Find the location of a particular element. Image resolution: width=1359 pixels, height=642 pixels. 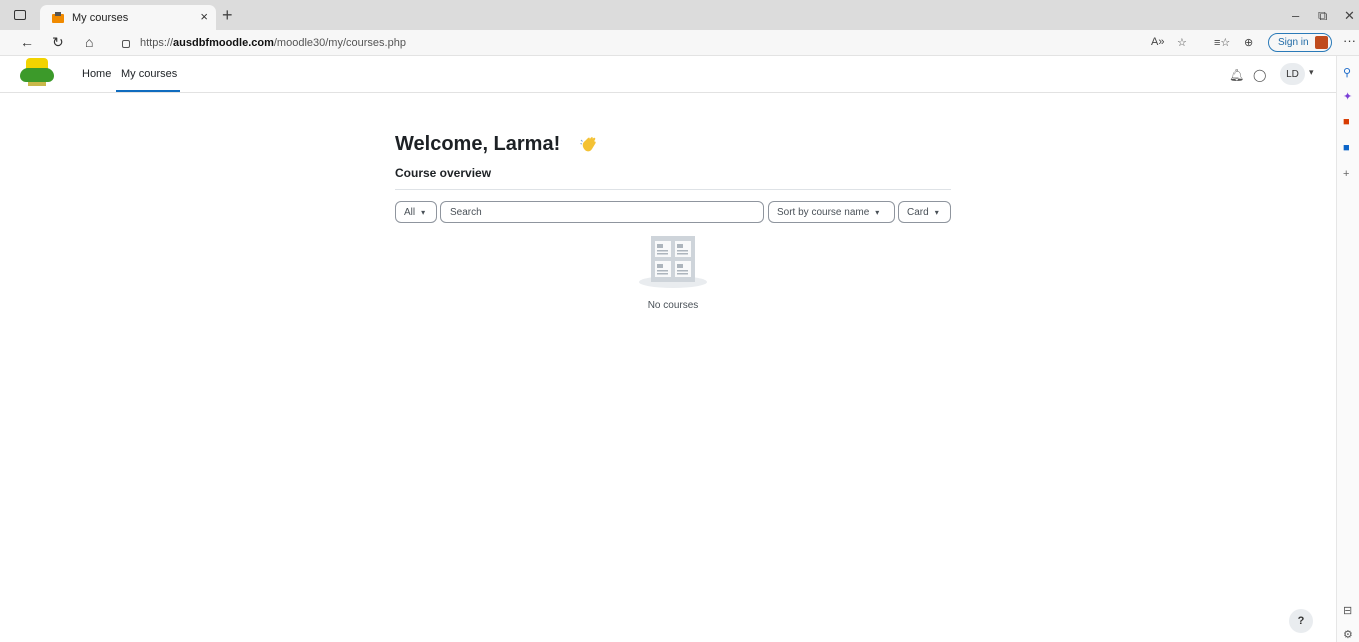

sort-dropdown: Sort by course name ▾ is located at coordinates (831, 212).